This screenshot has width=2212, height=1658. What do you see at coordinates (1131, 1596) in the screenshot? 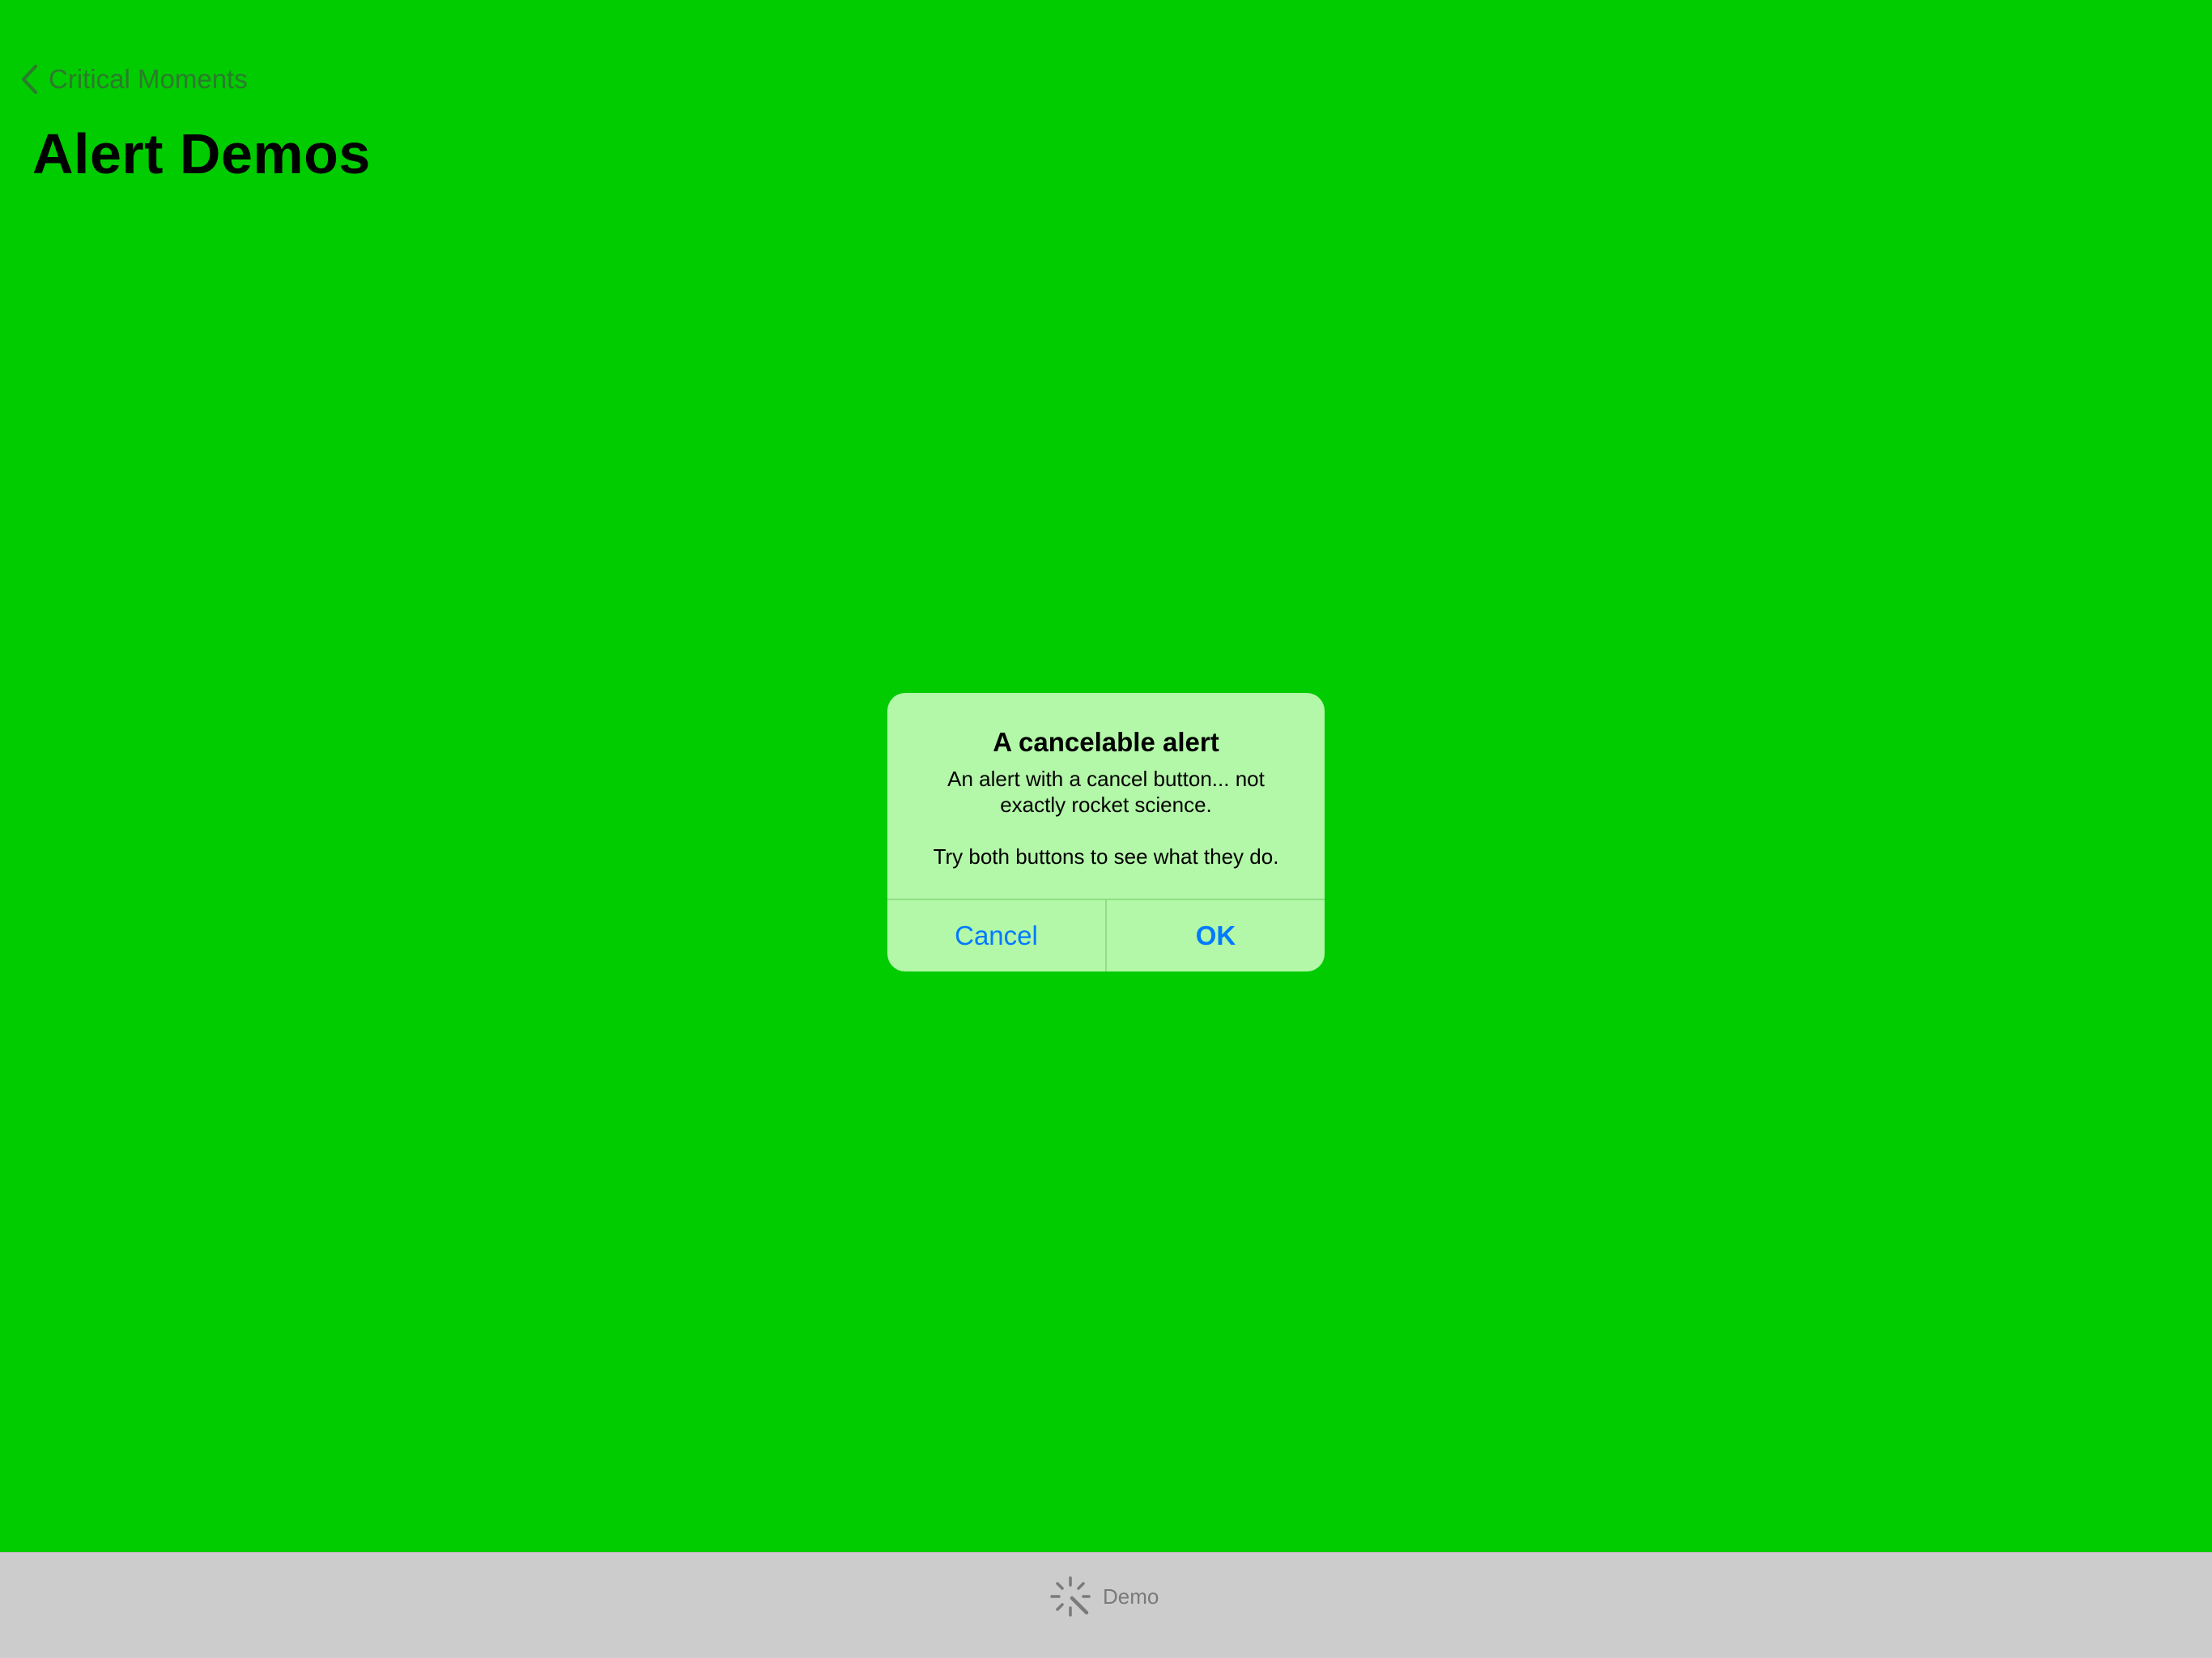
I see `tab-demo-label: Demo` at bounding box center [1131, 1596].